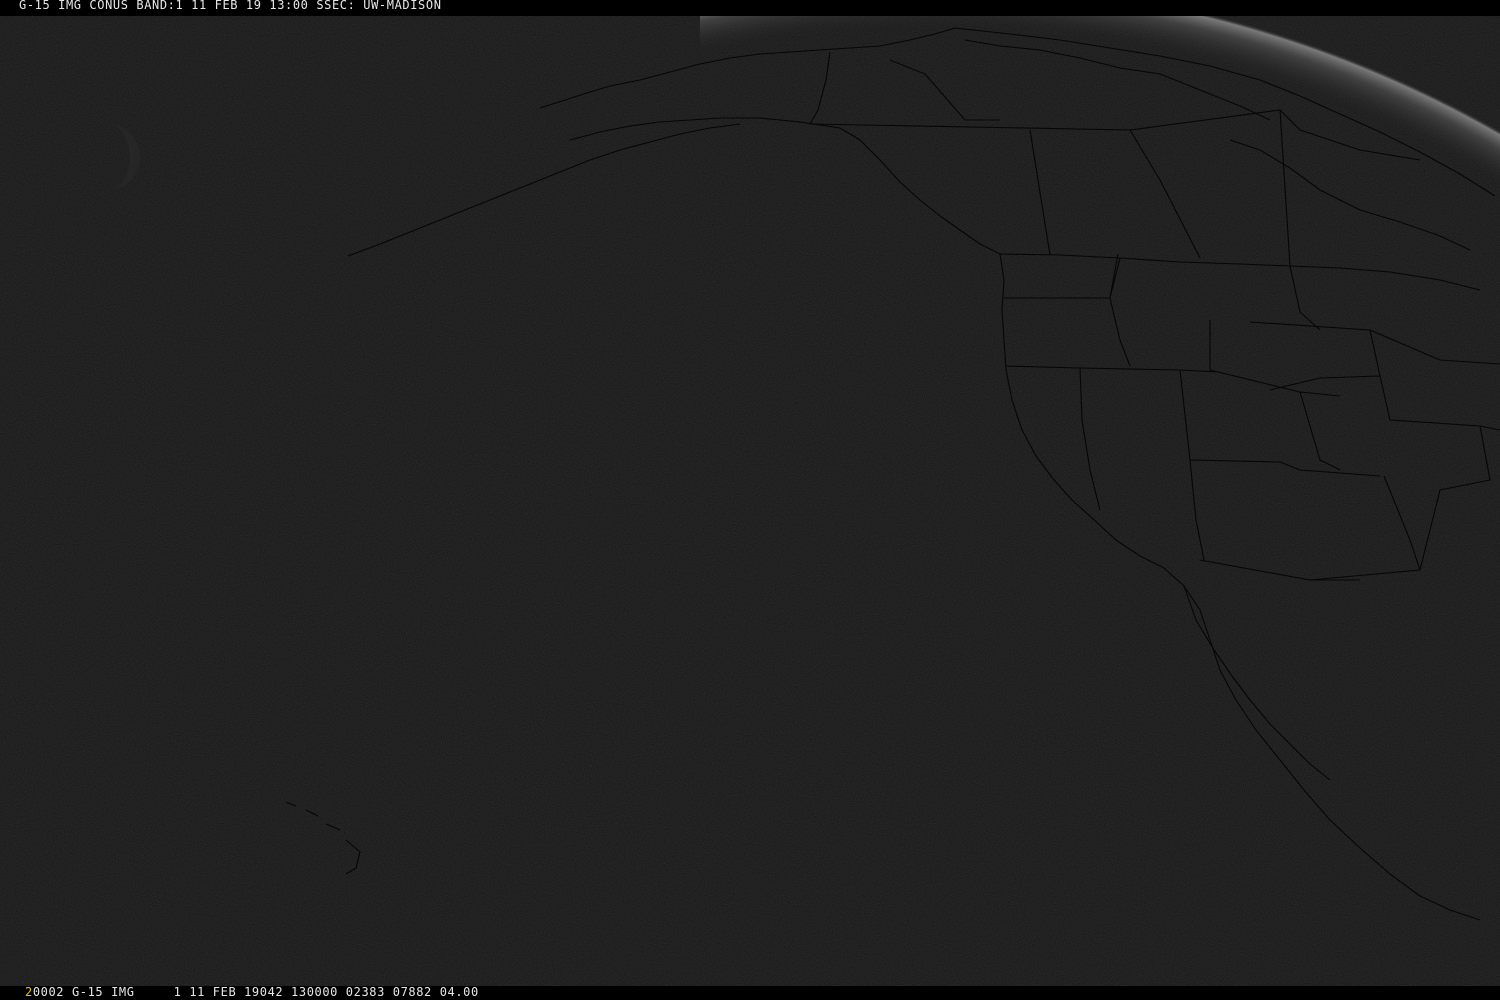 The width and height of the screenshot is (1500, 1000). What do you see at coordinates (29, 992) in the screenshot?
I see `frame-number: 2` at bounding box center [29, 992].